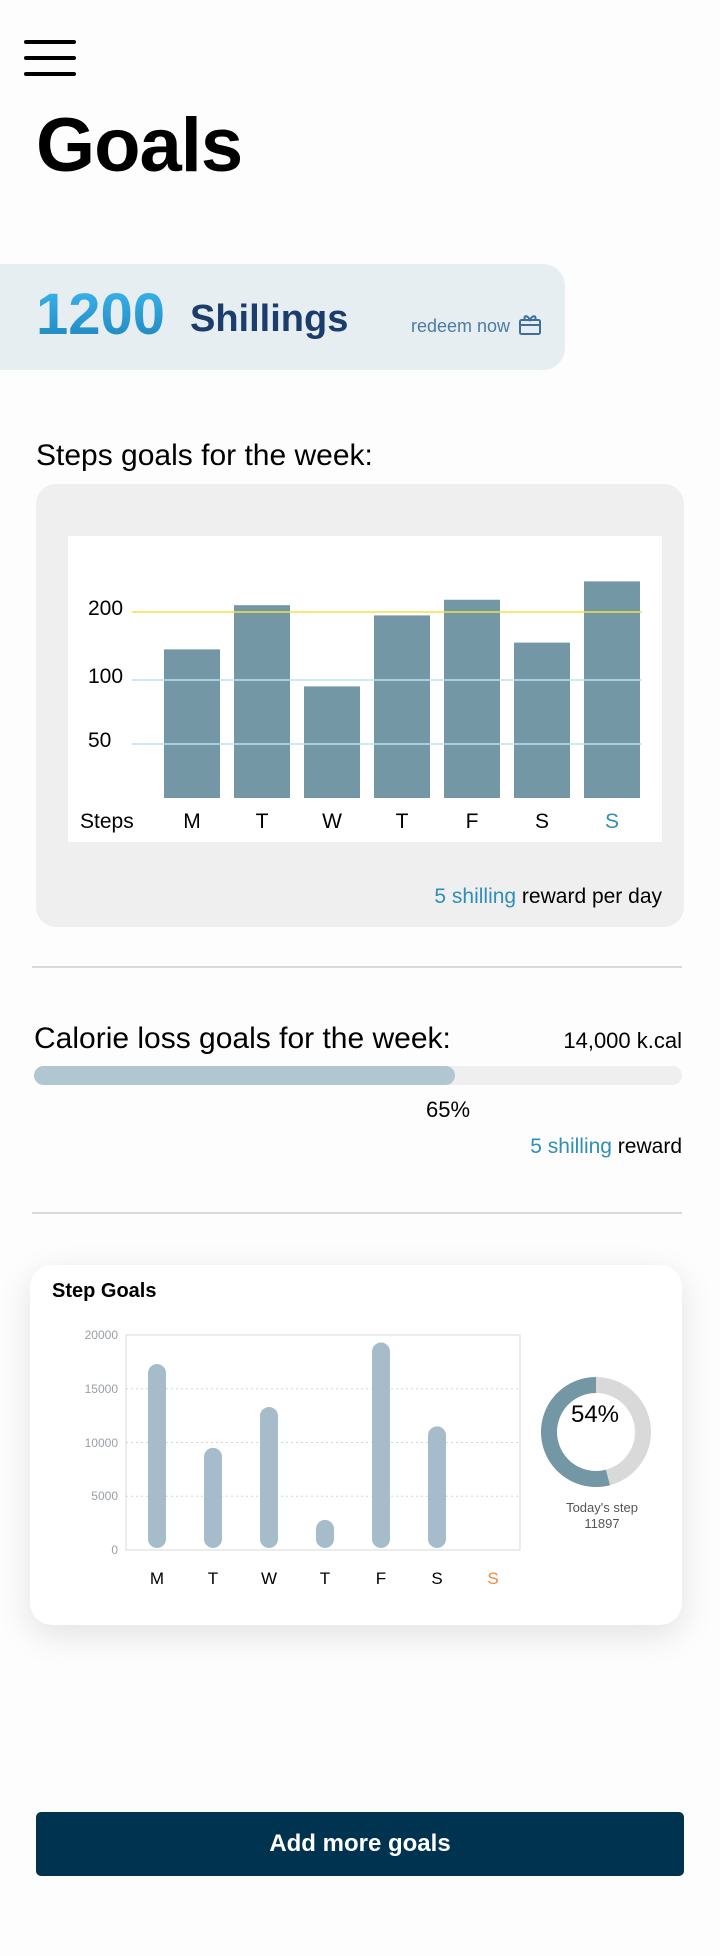  What do you see at coordinates (104, 1496) in the screenshot?
I see `step-goals-y-tick: 5000` at bounding box center [104, 1496].